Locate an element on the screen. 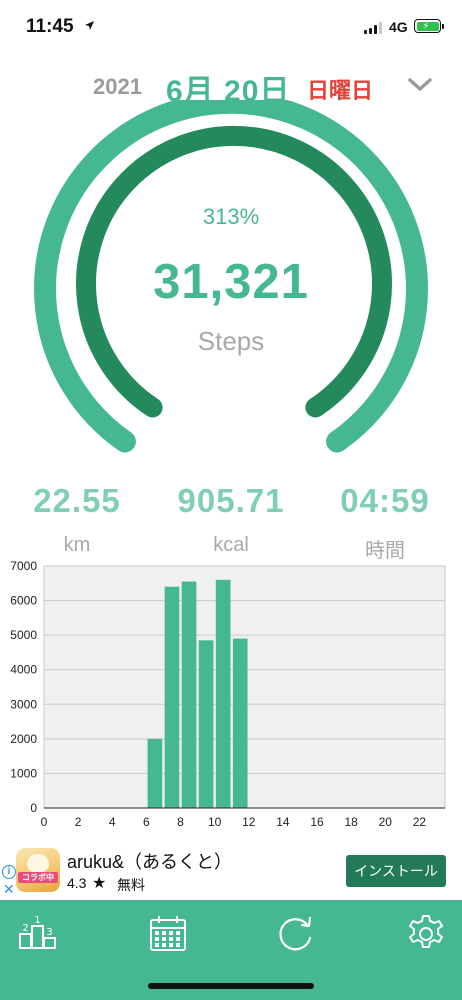 This screenshot has width=462, height=1000. ad-banner: コラボ中 i ✕ aruku&（あるくと） 4.3 ★ 無料 インストール is located at coordinates (231, 871).